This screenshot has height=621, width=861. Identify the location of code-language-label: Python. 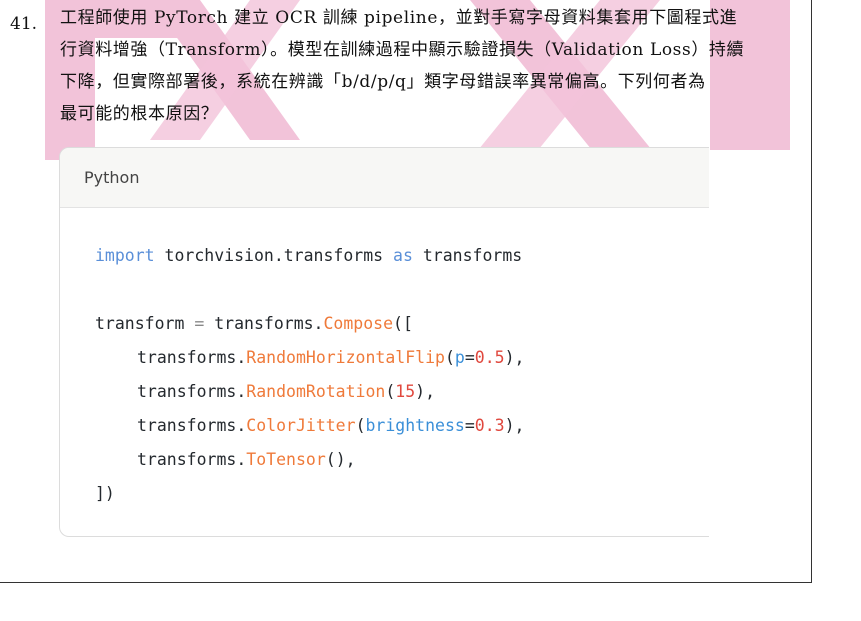
(112, 177).